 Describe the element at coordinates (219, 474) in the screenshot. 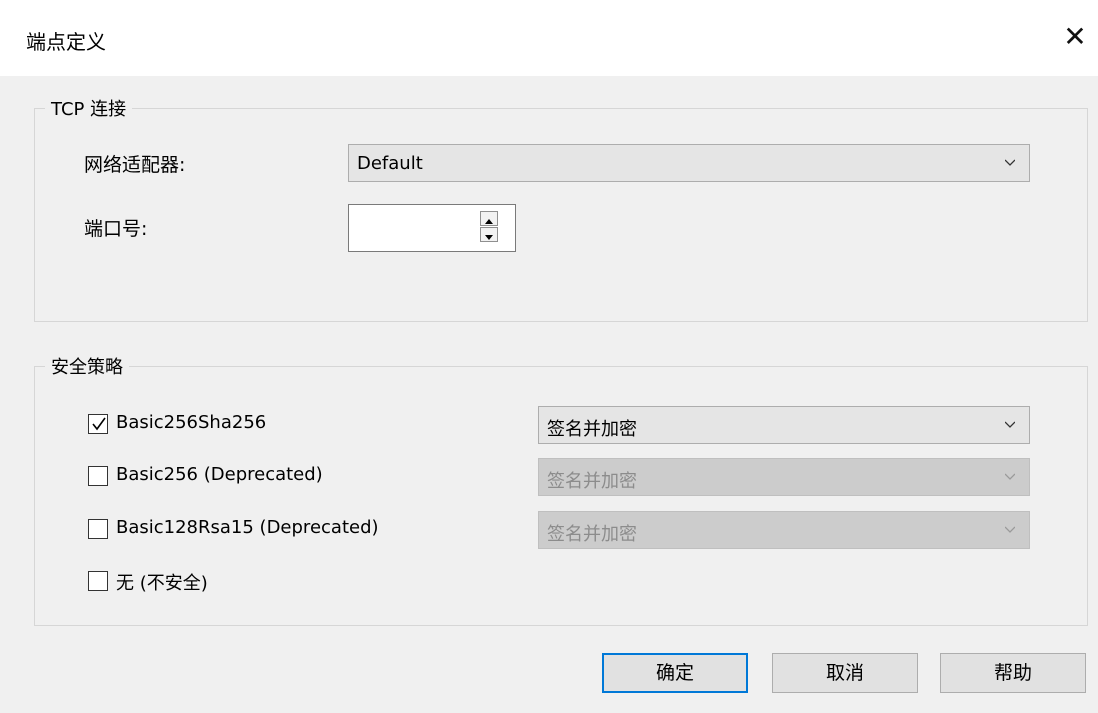

I see `policy-label: Basic256 (Deprecated)` at that location.